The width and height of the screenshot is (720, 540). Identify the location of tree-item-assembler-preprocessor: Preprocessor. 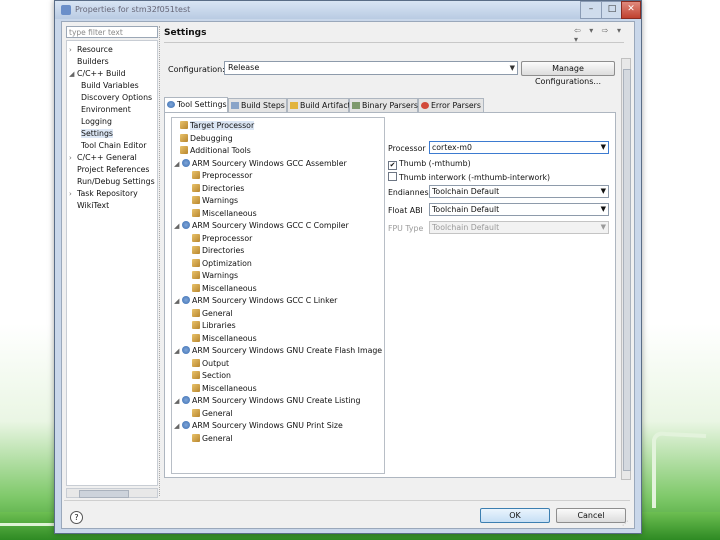
(222, 175).